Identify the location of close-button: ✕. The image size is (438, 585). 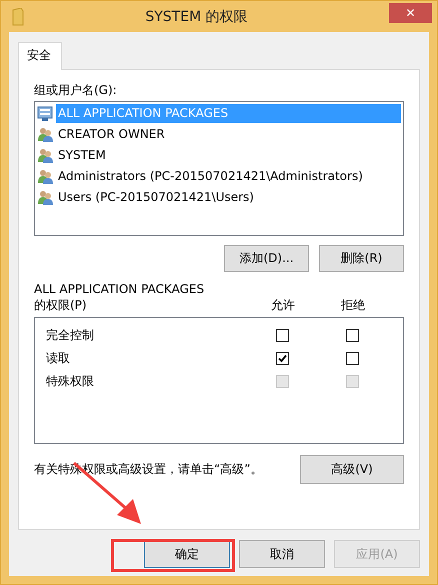
(410, 12).